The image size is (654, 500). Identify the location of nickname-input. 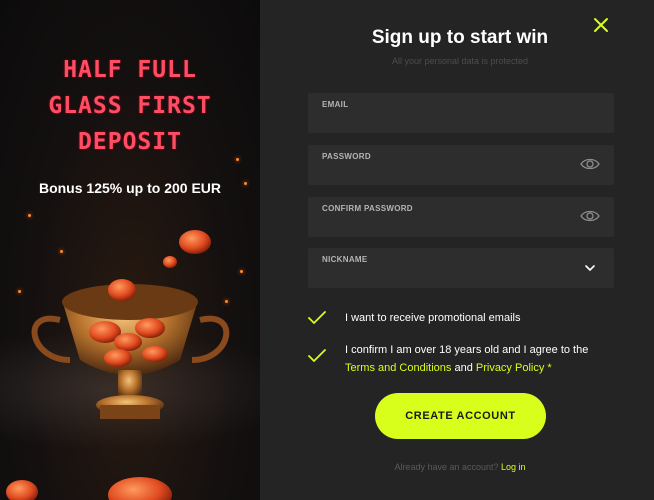
(447, 275).